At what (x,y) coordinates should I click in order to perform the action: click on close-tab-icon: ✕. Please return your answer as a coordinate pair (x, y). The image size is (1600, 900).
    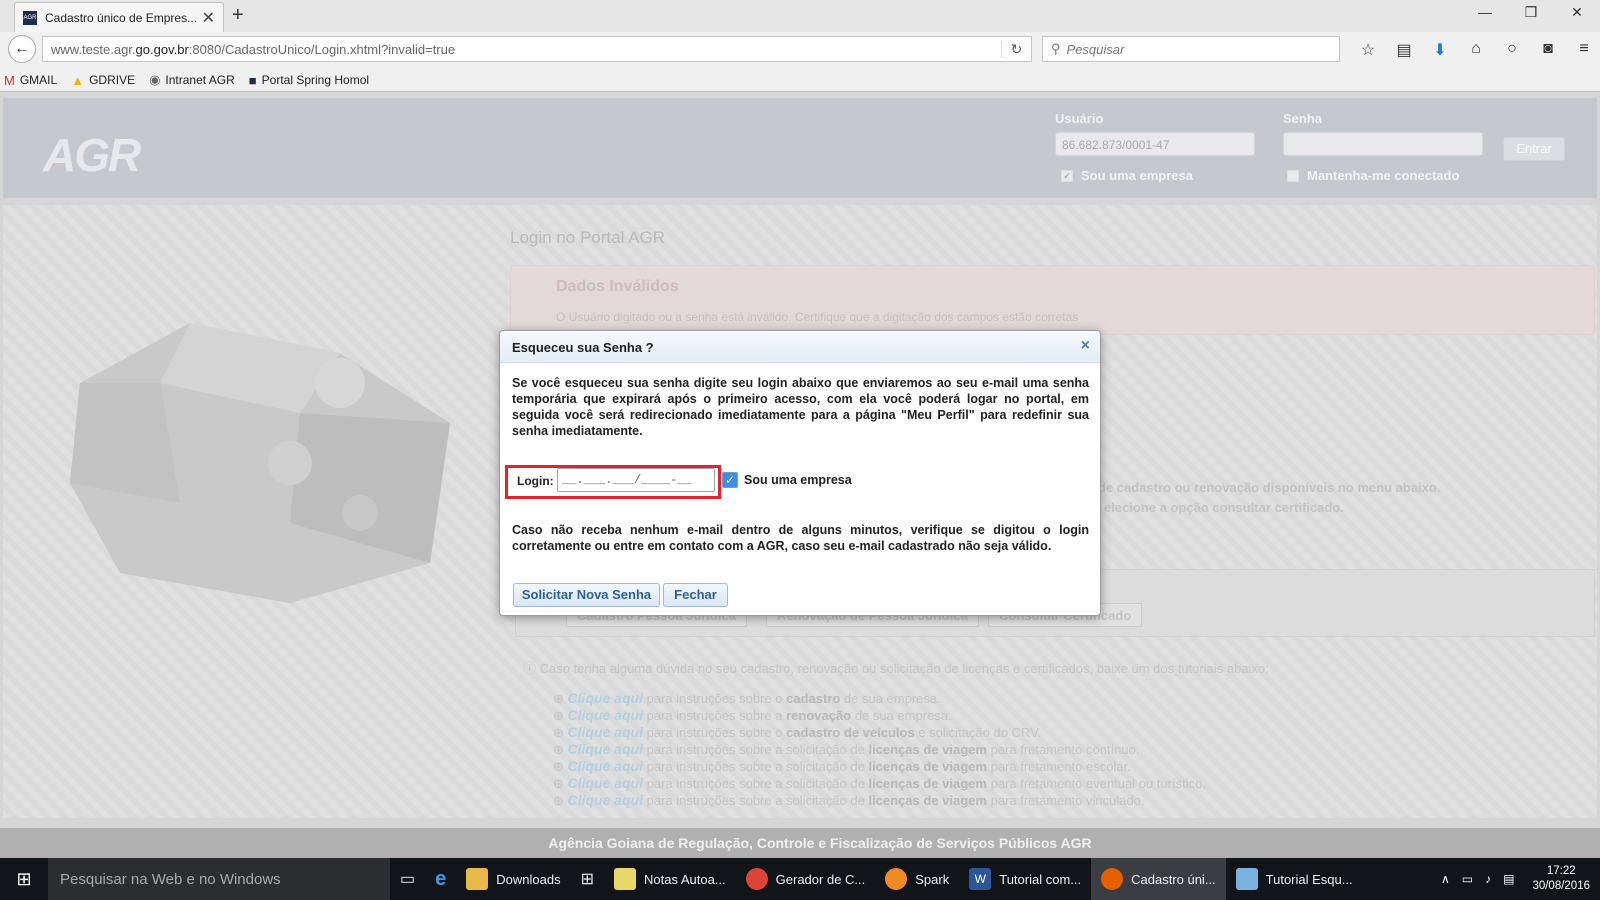
    Looking at the image, I should click on (208, 18).